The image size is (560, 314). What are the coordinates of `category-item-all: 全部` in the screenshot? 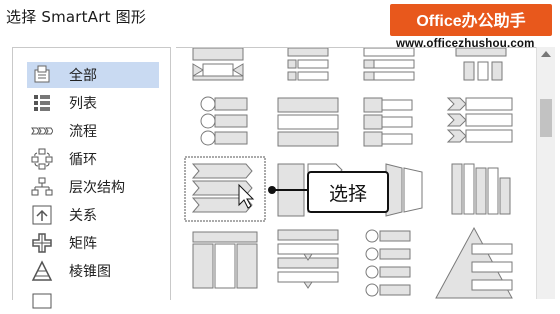 It's located at (93, 75).